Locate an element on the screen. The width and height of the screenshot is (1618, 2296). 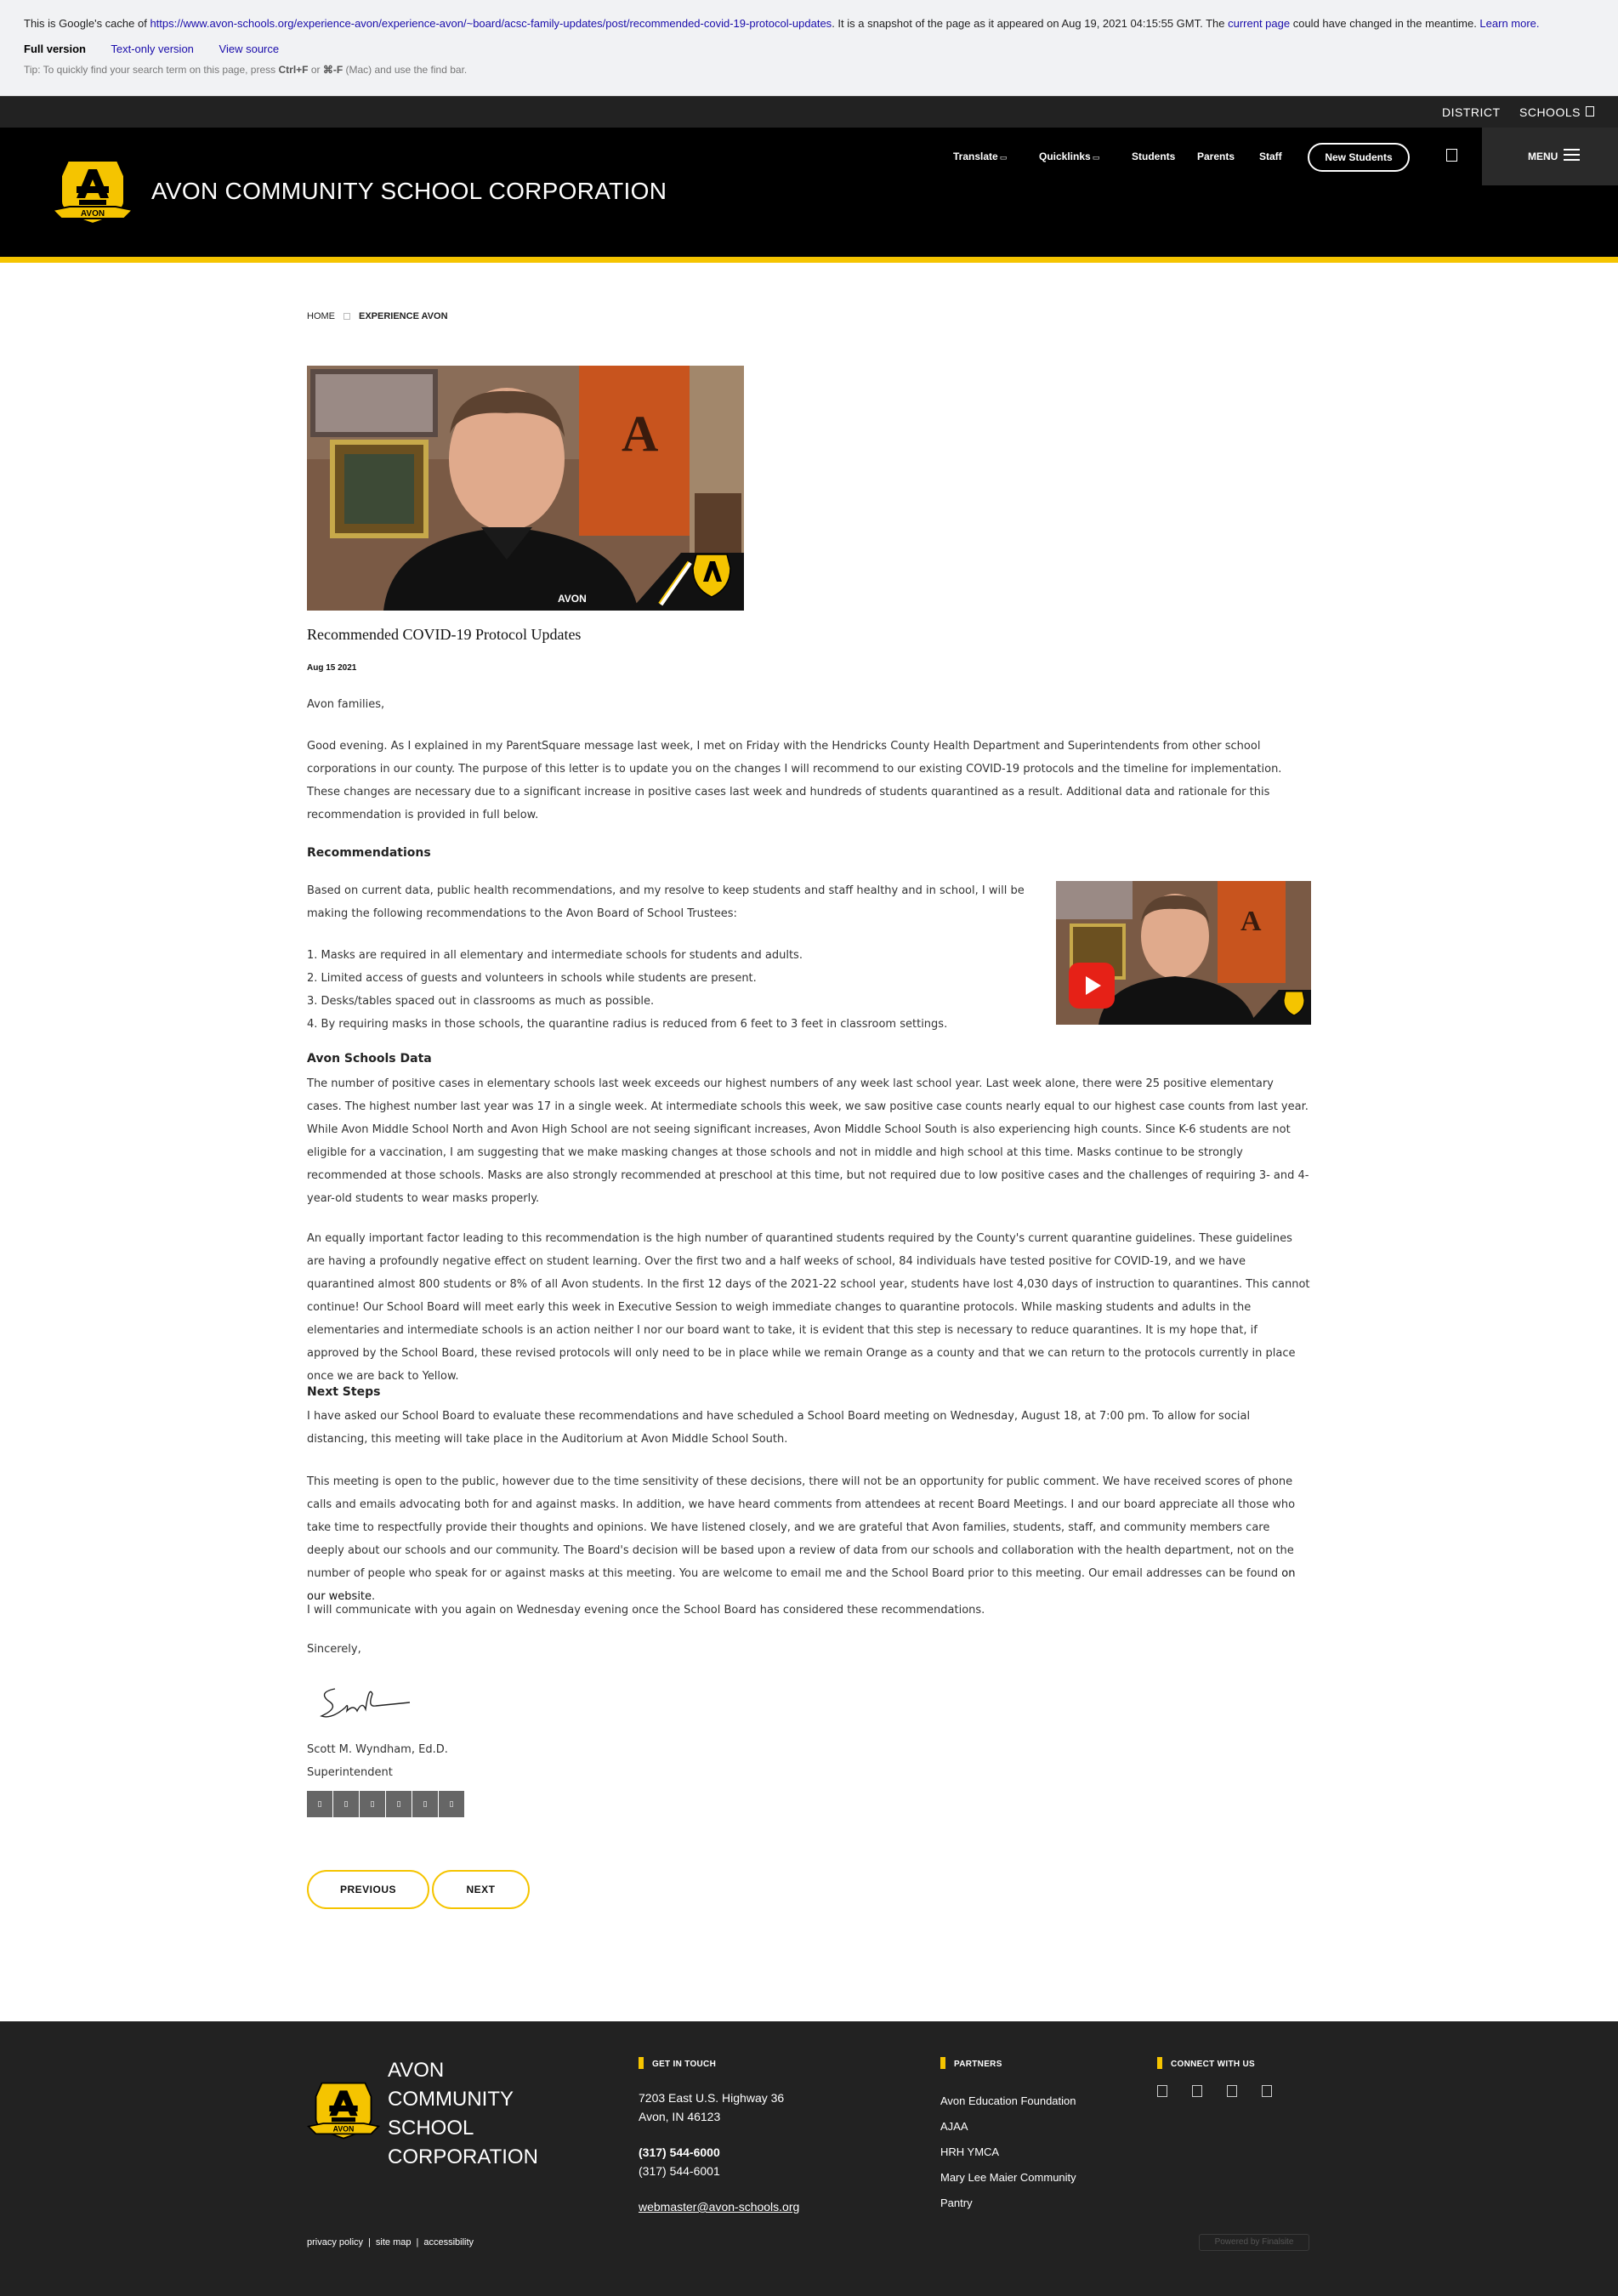
play-triangle-icon is located at coordinates (1094, 985).